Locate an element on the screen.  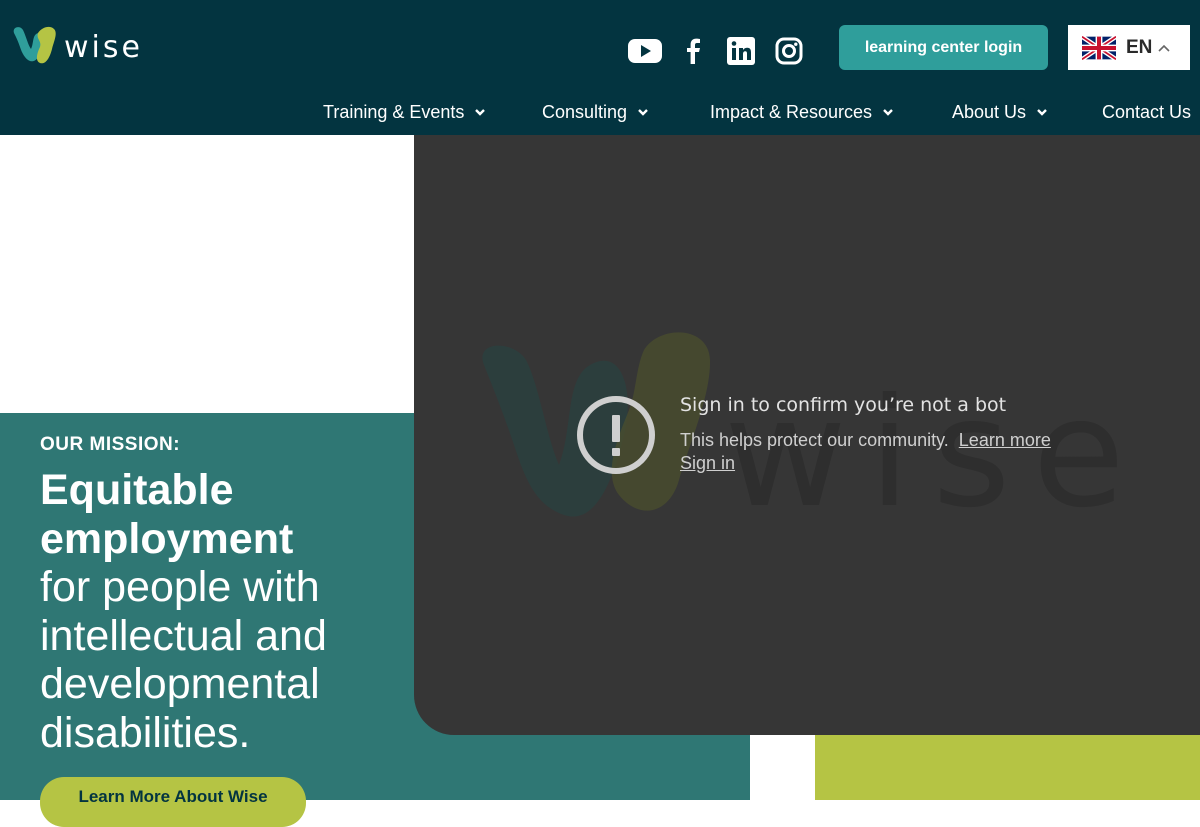
linkedin-link is located at coordinates (741, 51).